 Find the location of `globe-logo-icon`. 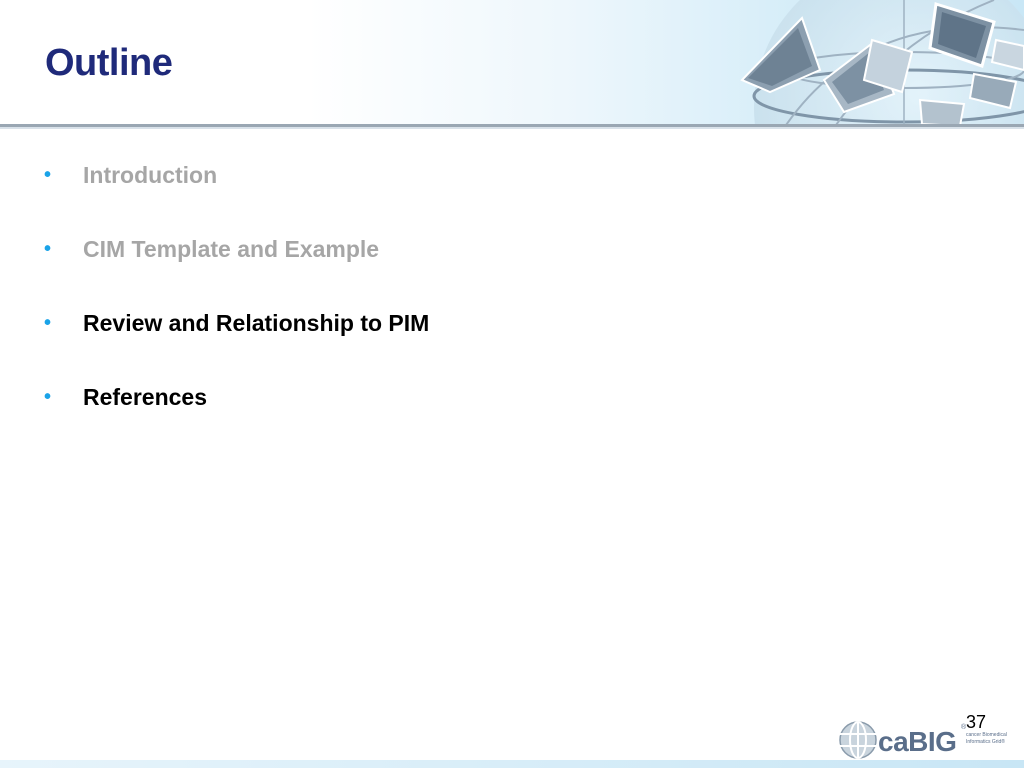

globe-logo-icon is located at coordinates (858, 740).